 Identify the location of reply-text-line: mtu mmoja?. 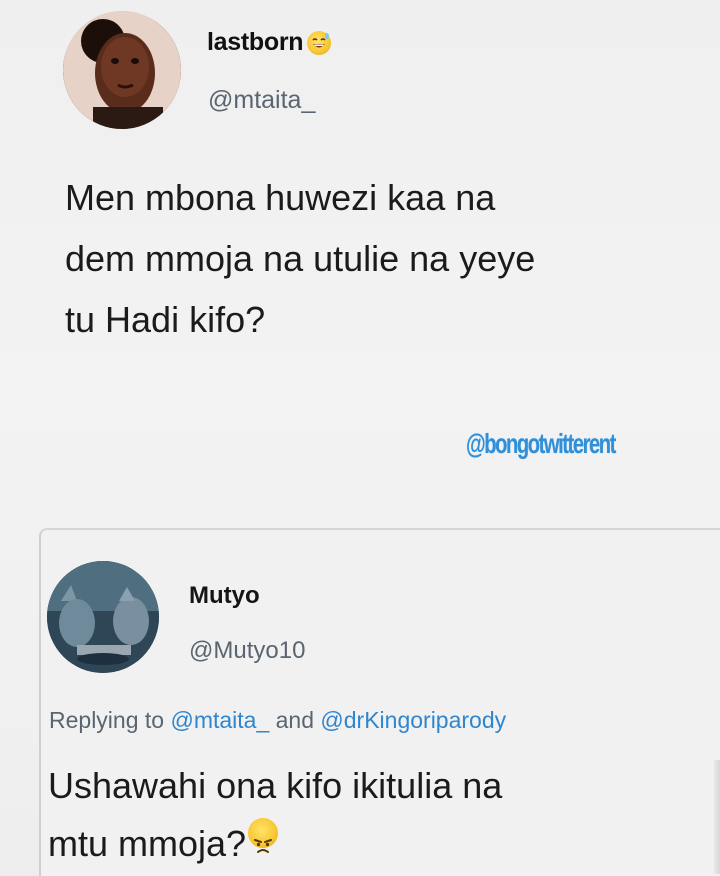
(147, 843).